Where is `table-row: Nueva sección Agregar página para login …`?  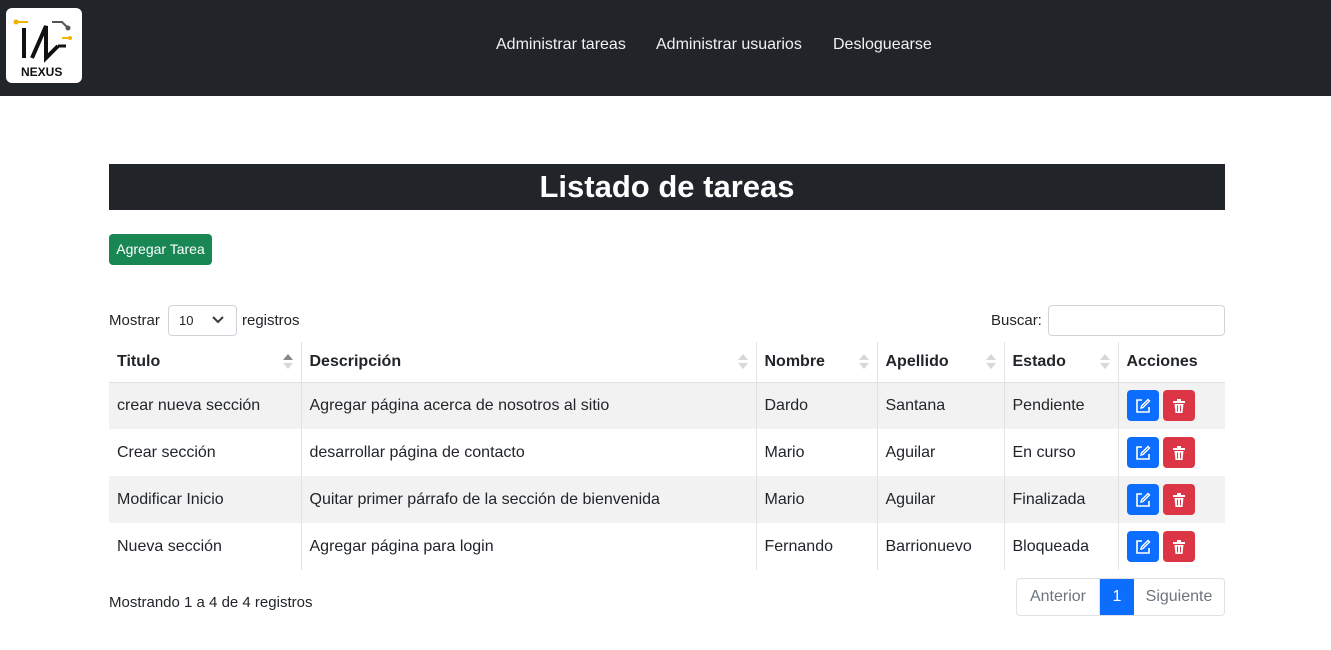 table-row: Nueva sección Agregar página para login … is located at coordinates (667, 546).